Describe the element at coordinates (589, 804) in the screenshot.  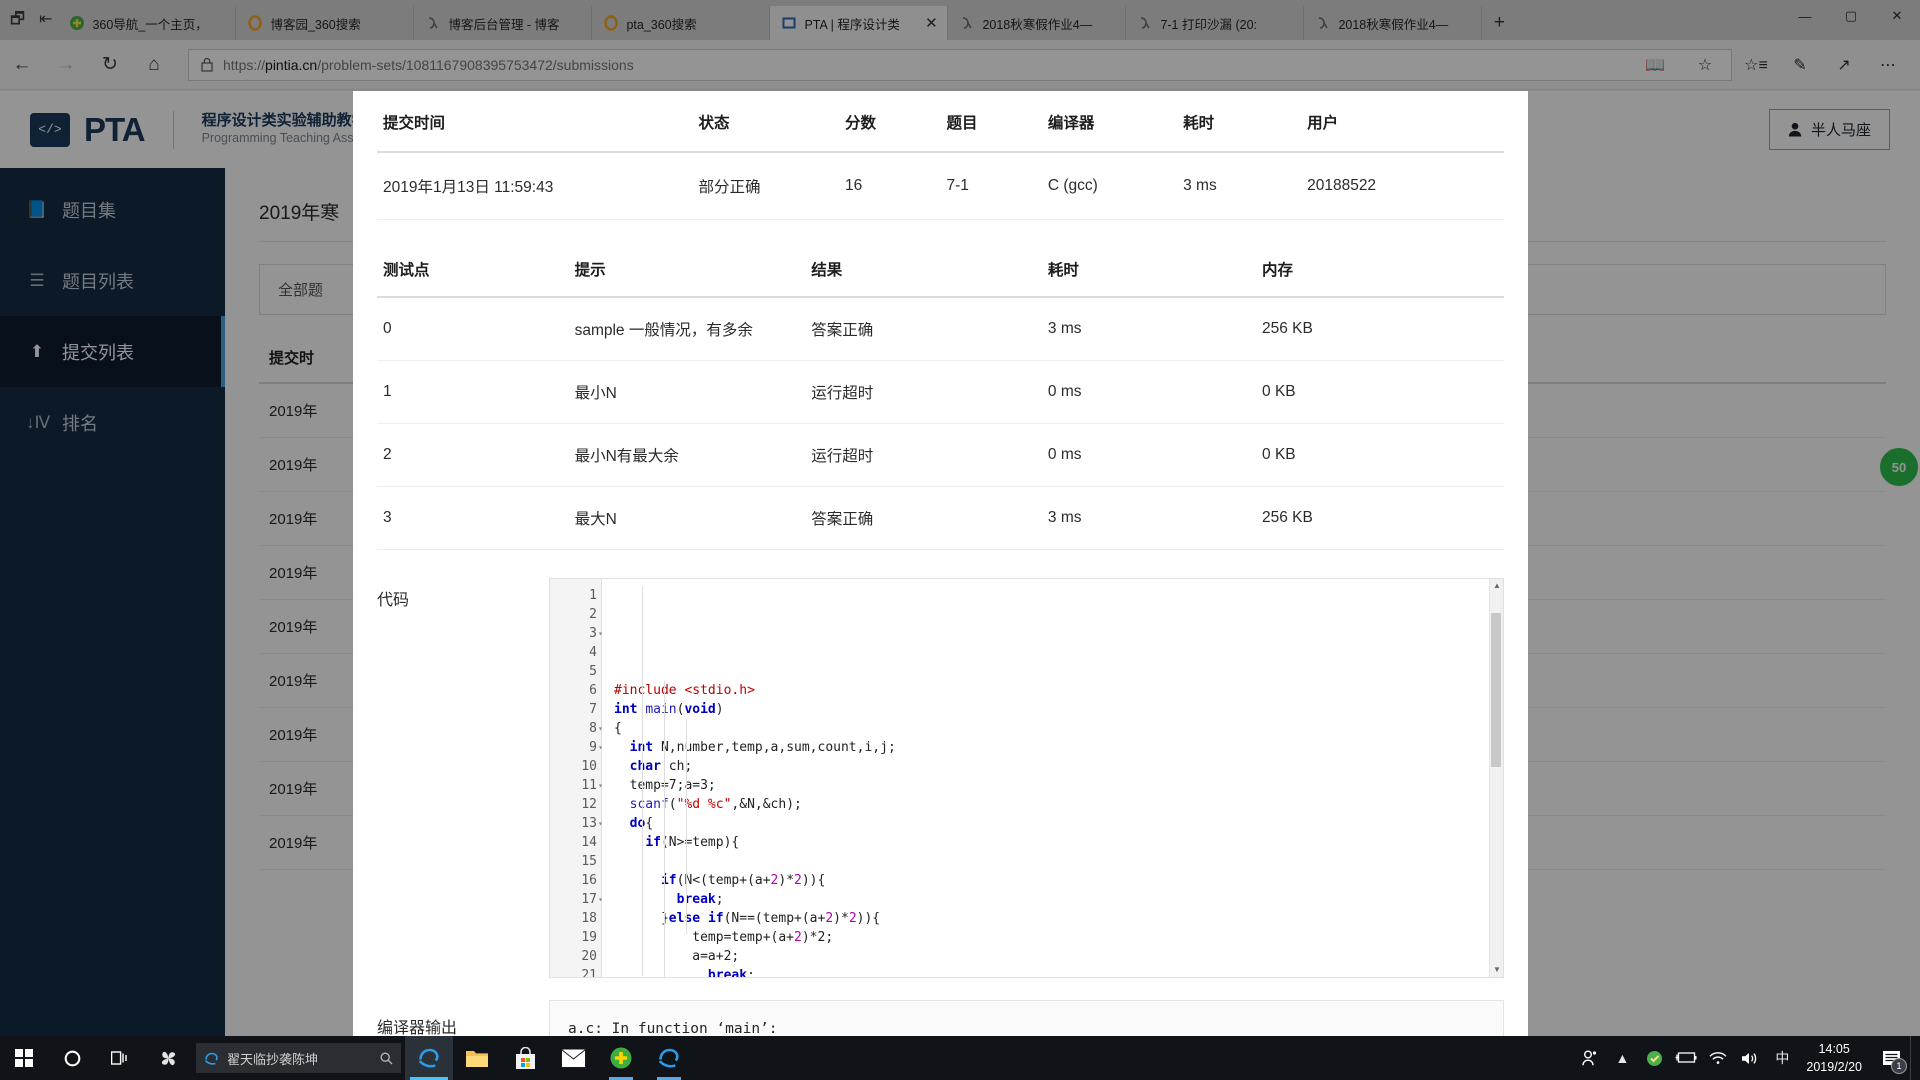
I see `code-line-number: 12` at that location.